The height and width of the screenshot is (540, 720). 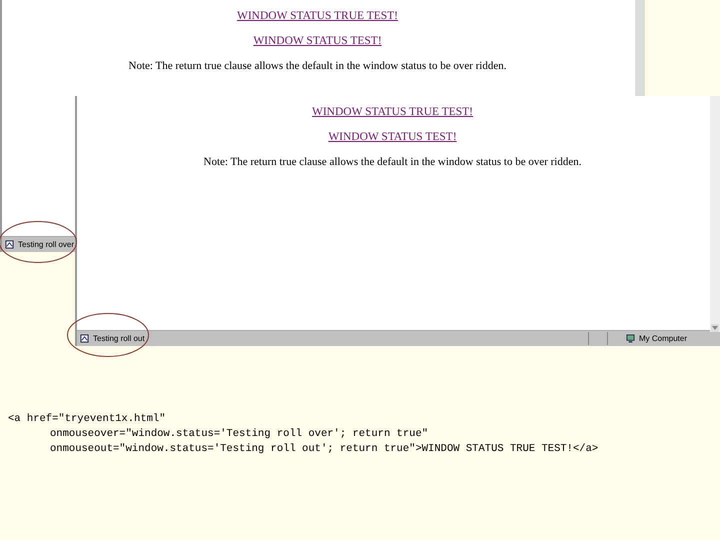 What do you see at coordinates (119, 338) in the screenshot?
I see `status-text: Testing roll out` at bounding box center [119, 338].